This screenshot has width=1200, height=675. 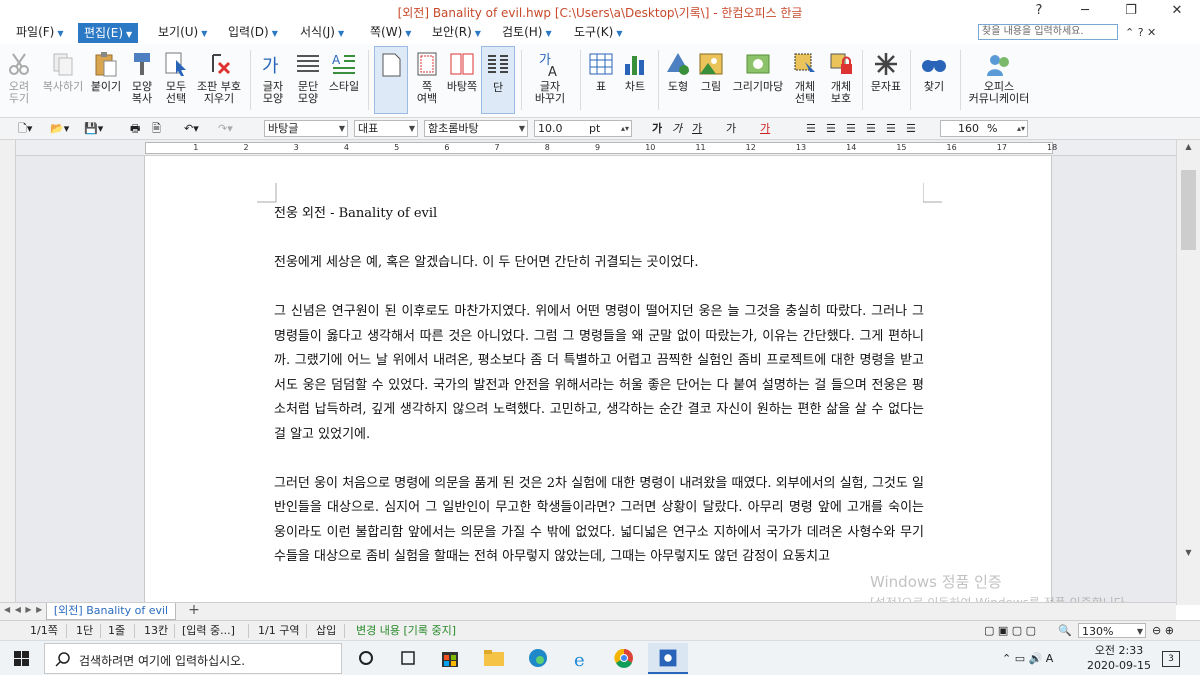 What do you see at coordinates (582, 658) in the screenshot?
I see `internet-explorer-icon: e` at bounding box center [582, 658].